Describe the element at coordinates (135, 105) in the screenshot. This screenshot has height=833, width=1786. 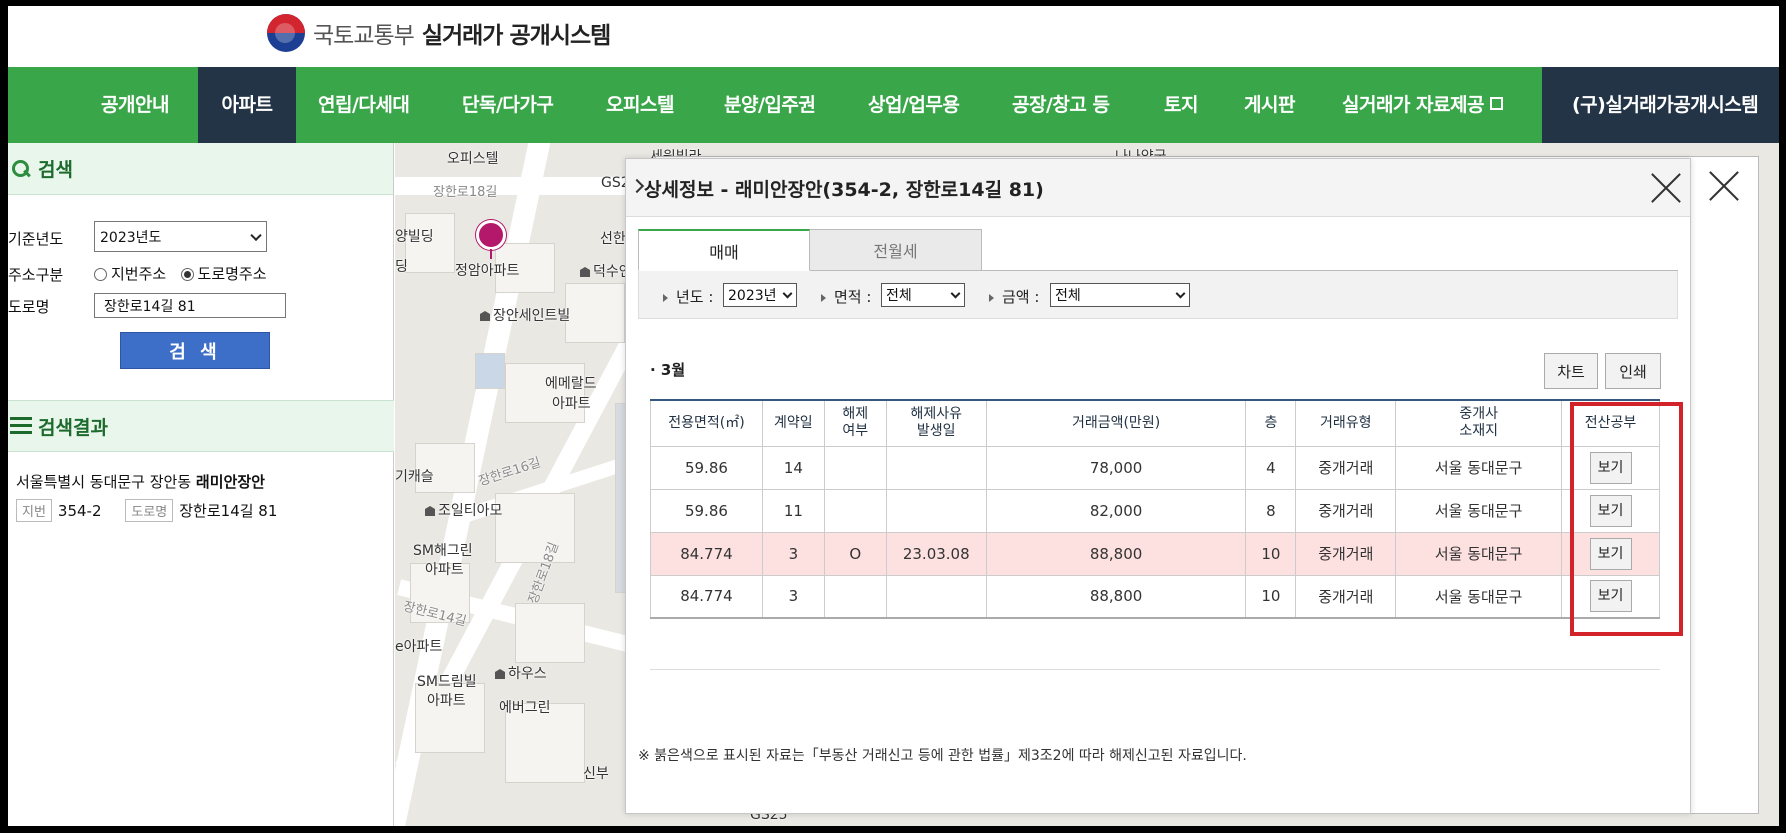
I see `nav-item-guide: 공개안내` at that location.